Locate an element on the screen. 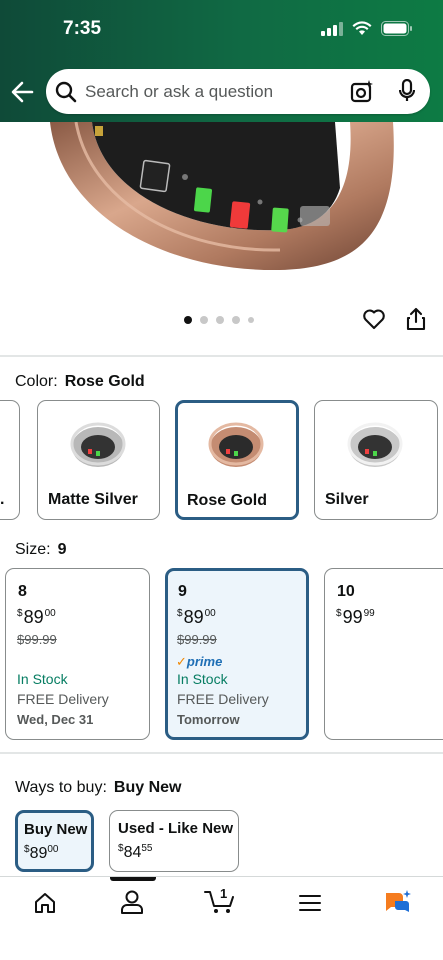  search-bar: Search or ask a question is located at coordinates (238, 91).